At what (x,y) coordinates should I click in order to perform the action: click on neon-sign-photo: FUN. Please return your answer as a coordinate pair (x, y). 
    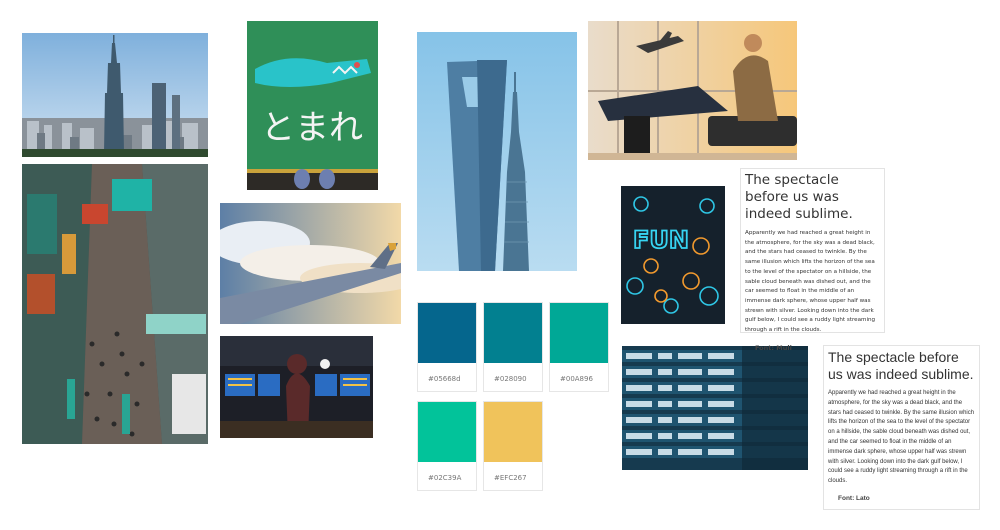
    Looking at the image, I should click on (673, 255).